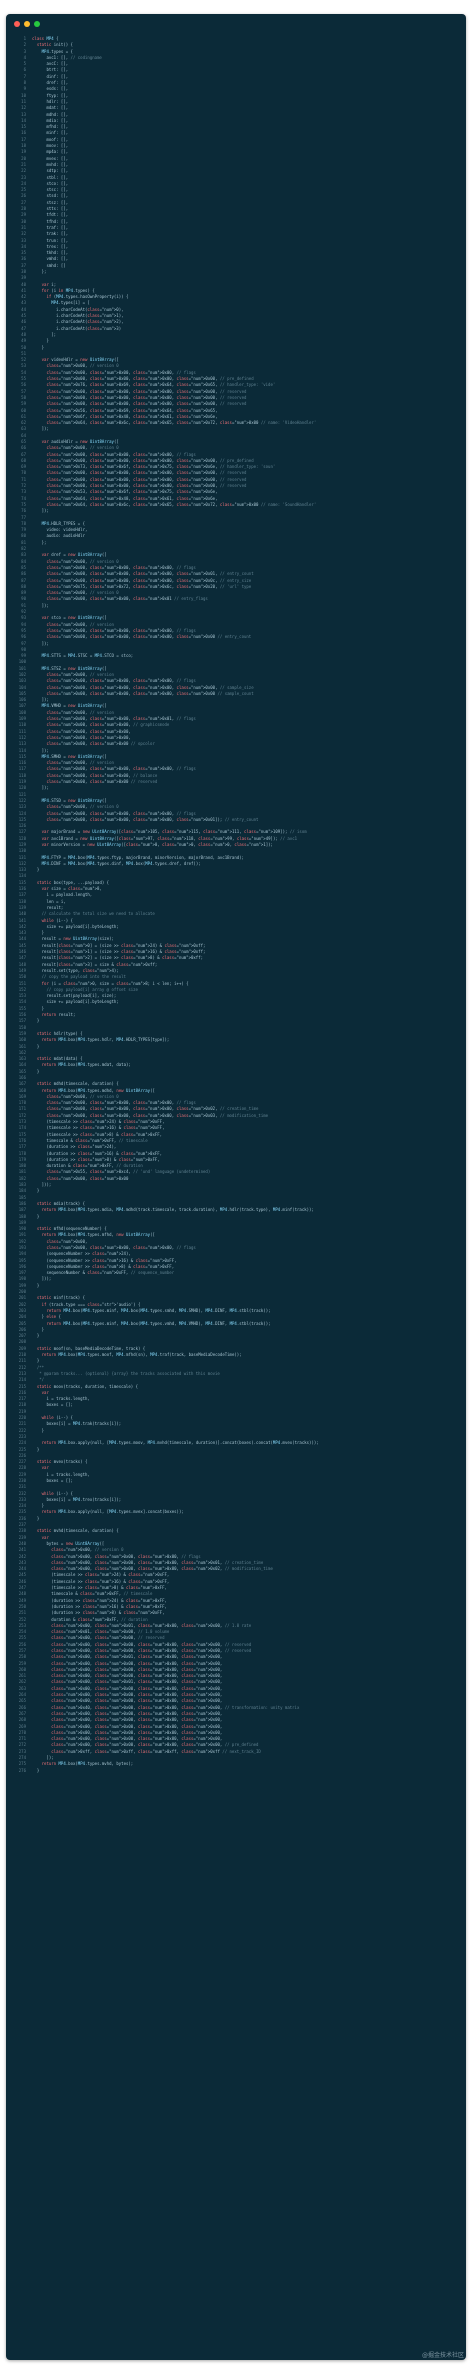  Describe the element at coordinates (37, 24) in the screenshot. I see `maximize-window-dot-icon` at that location.